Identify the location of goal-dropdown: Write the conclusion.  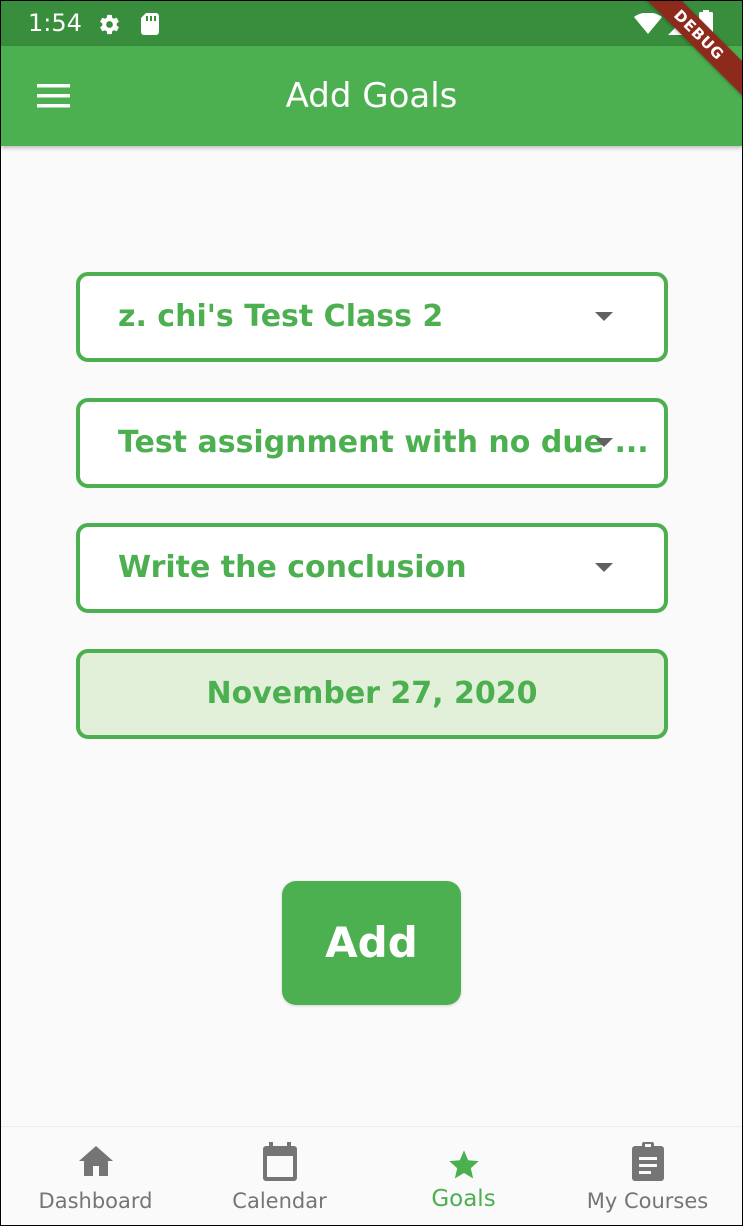
(372, 568).